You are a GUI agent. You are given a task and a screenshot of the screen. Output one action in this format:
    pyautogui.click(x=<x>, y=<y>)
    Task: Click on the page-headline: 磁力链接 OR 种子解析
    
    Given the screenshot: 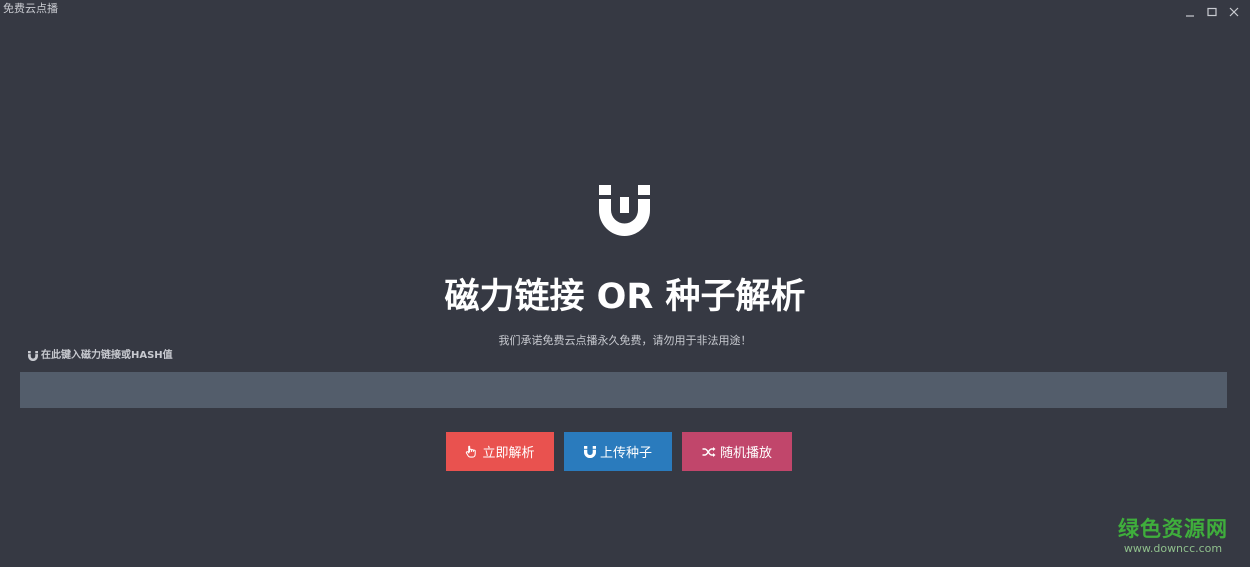 What is the action you would take?
    pyautogui.click(x=625, y=297)
    